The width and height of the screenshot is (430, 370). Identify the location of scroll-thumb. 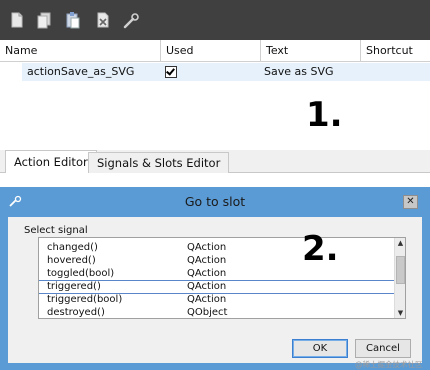
(400, 270).